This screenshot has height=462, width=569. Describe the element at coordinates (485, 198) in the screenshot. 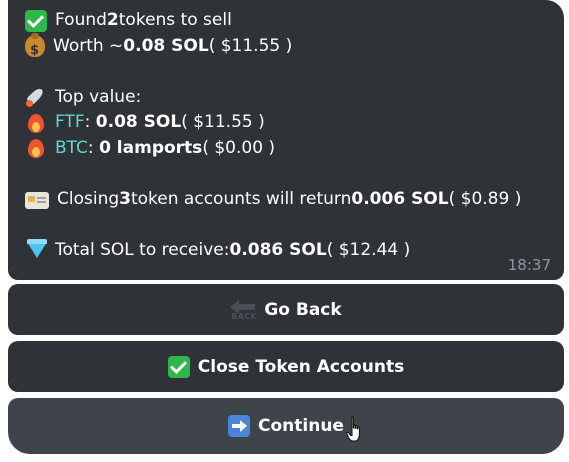

I see `closing-usd: ( $0.89 )` at that location.